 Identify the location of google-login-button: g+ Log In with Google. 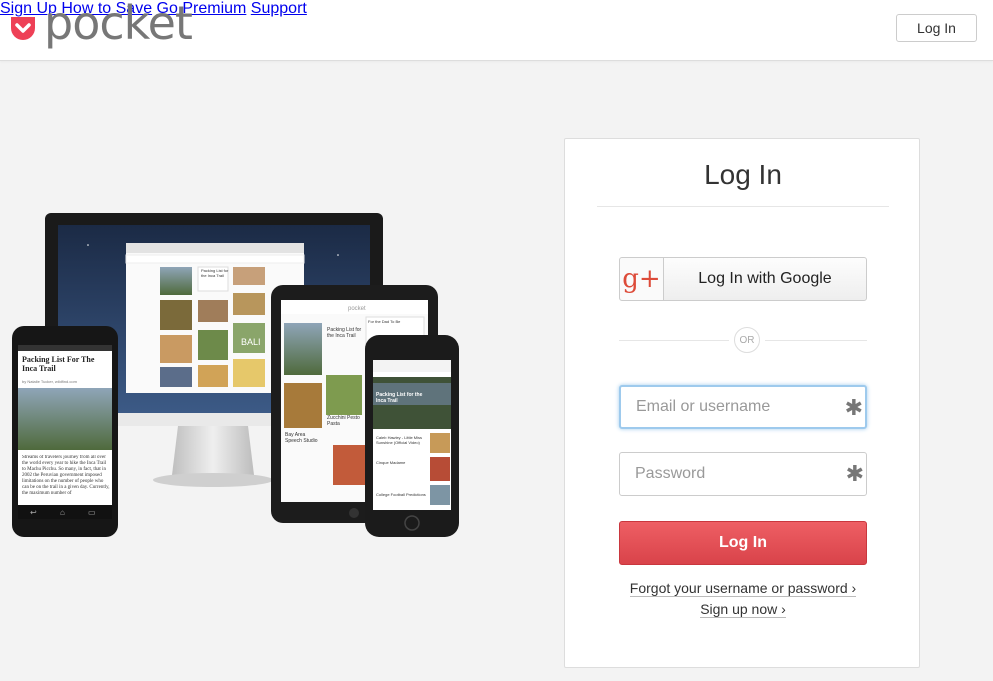
(743, 279).